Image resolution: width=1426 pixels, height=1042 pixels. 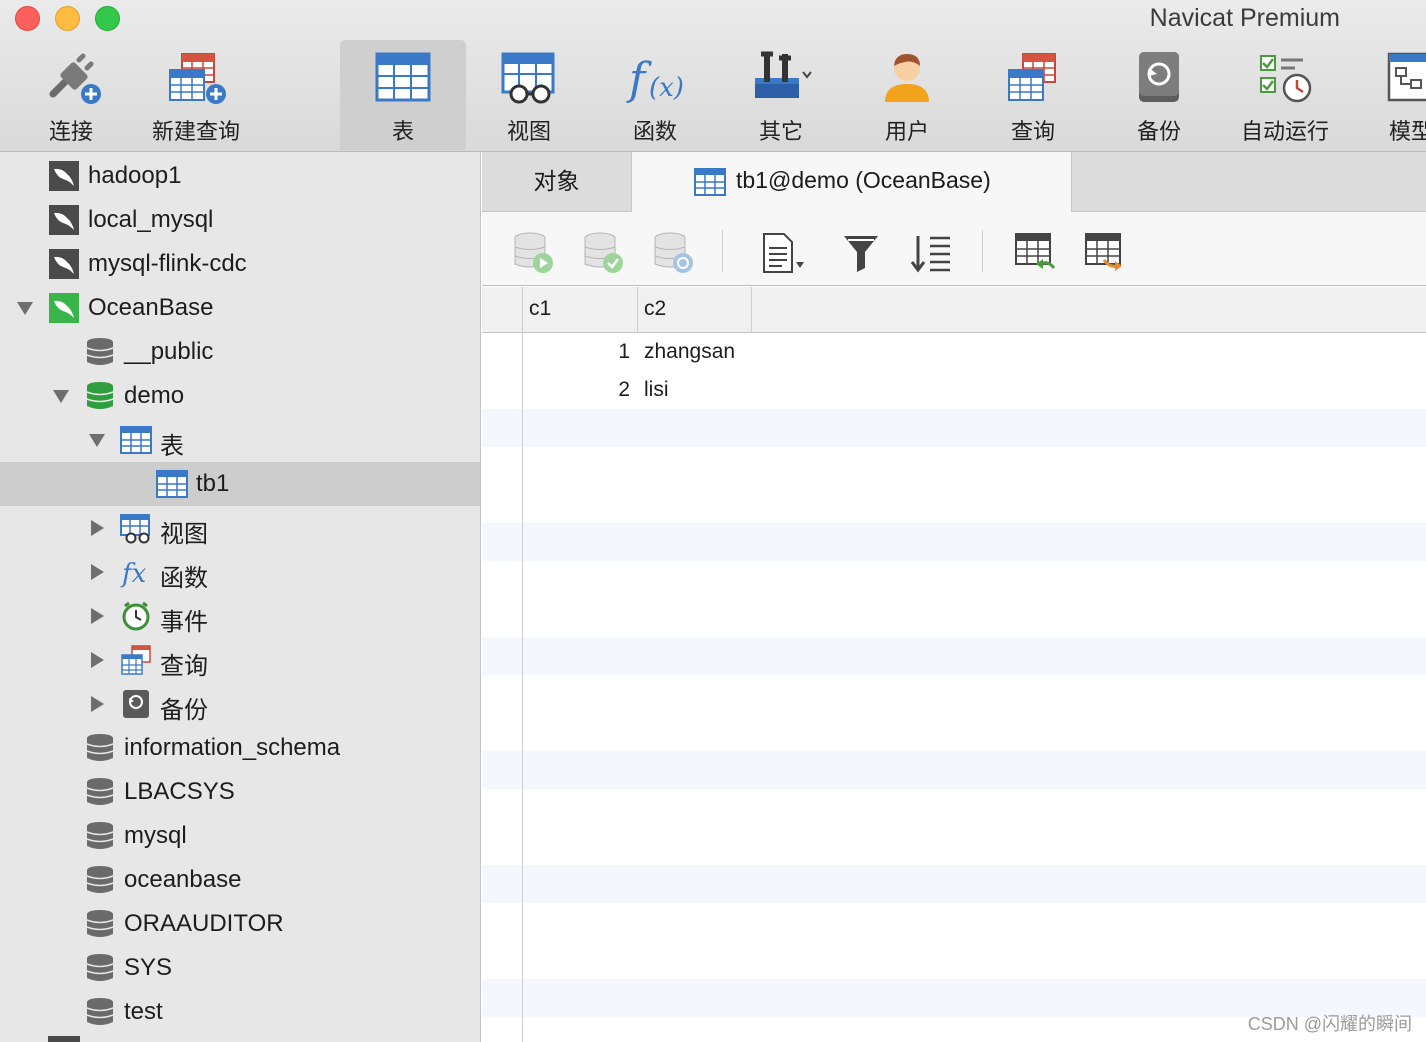 I want to click on tree-node-hadoop1: hadoop1, so click(x=240, y=176).